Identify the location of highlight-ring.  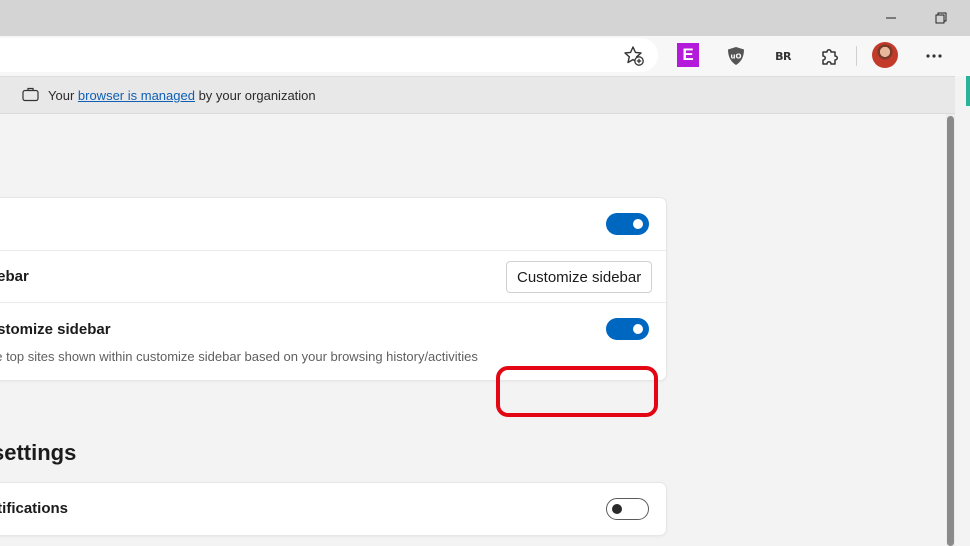
(577, 391).